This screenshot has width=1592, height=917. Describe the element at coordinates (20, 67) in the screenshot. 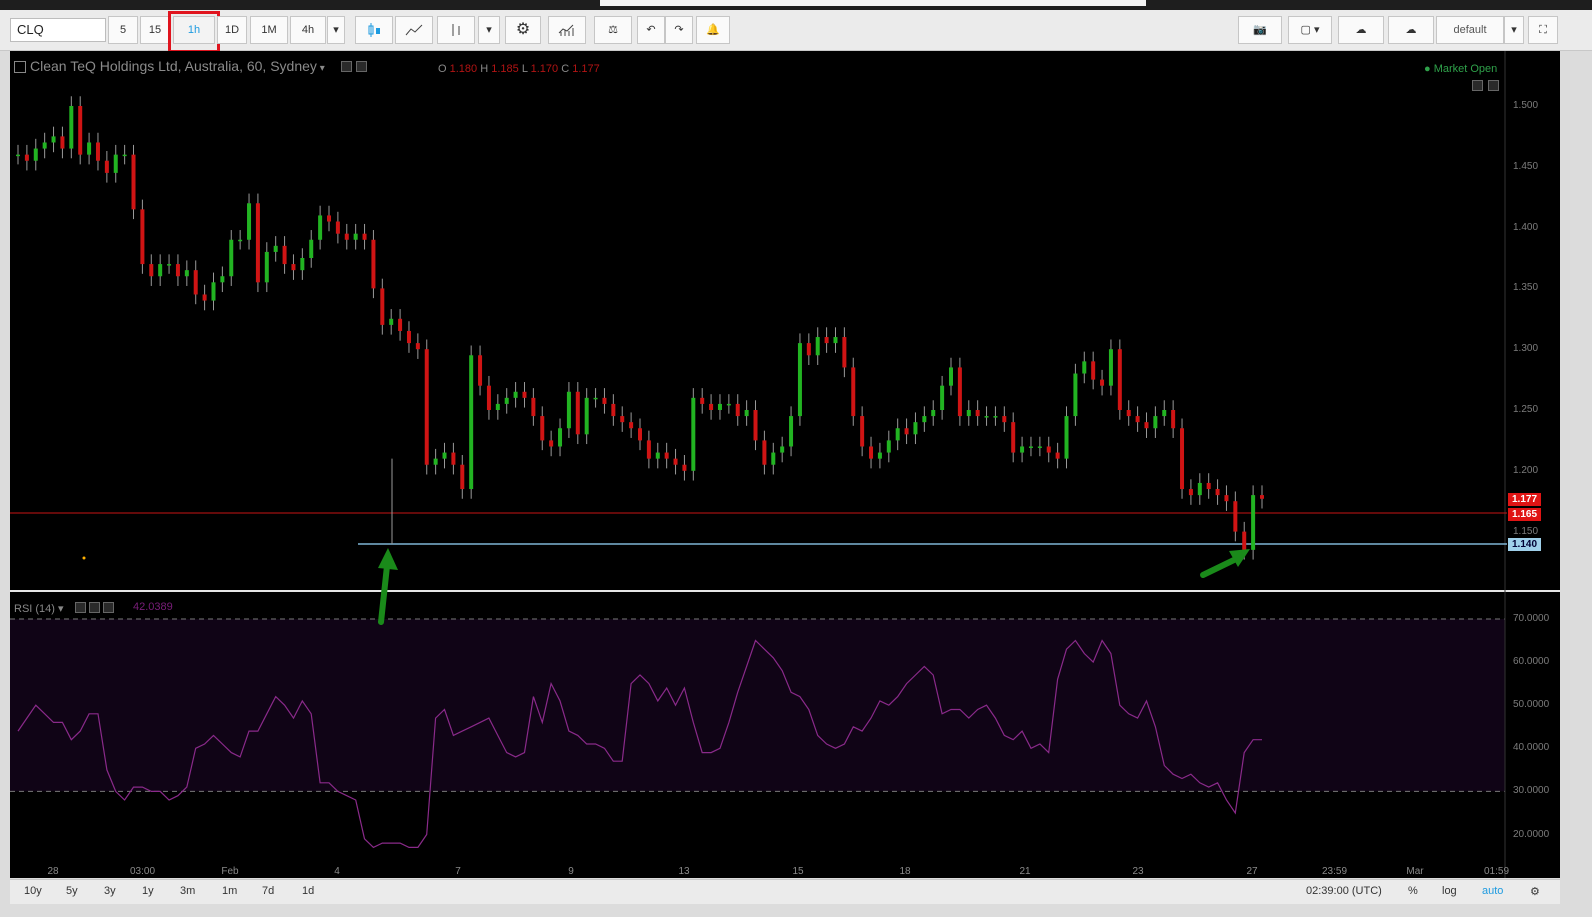

I see `collapse-icon` at that location.